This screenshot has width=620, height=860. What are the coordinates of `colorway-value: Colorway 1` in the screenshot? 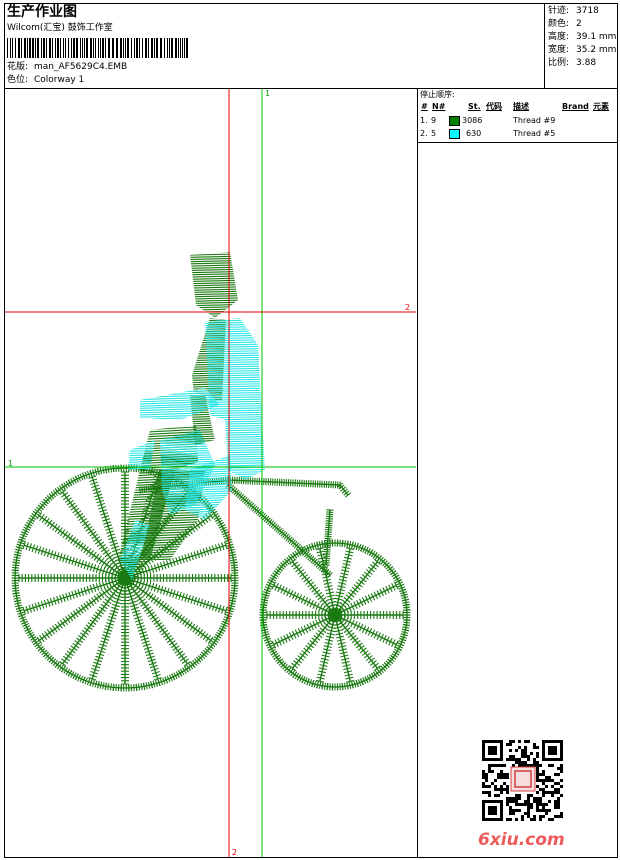 It's located at (59, 80).